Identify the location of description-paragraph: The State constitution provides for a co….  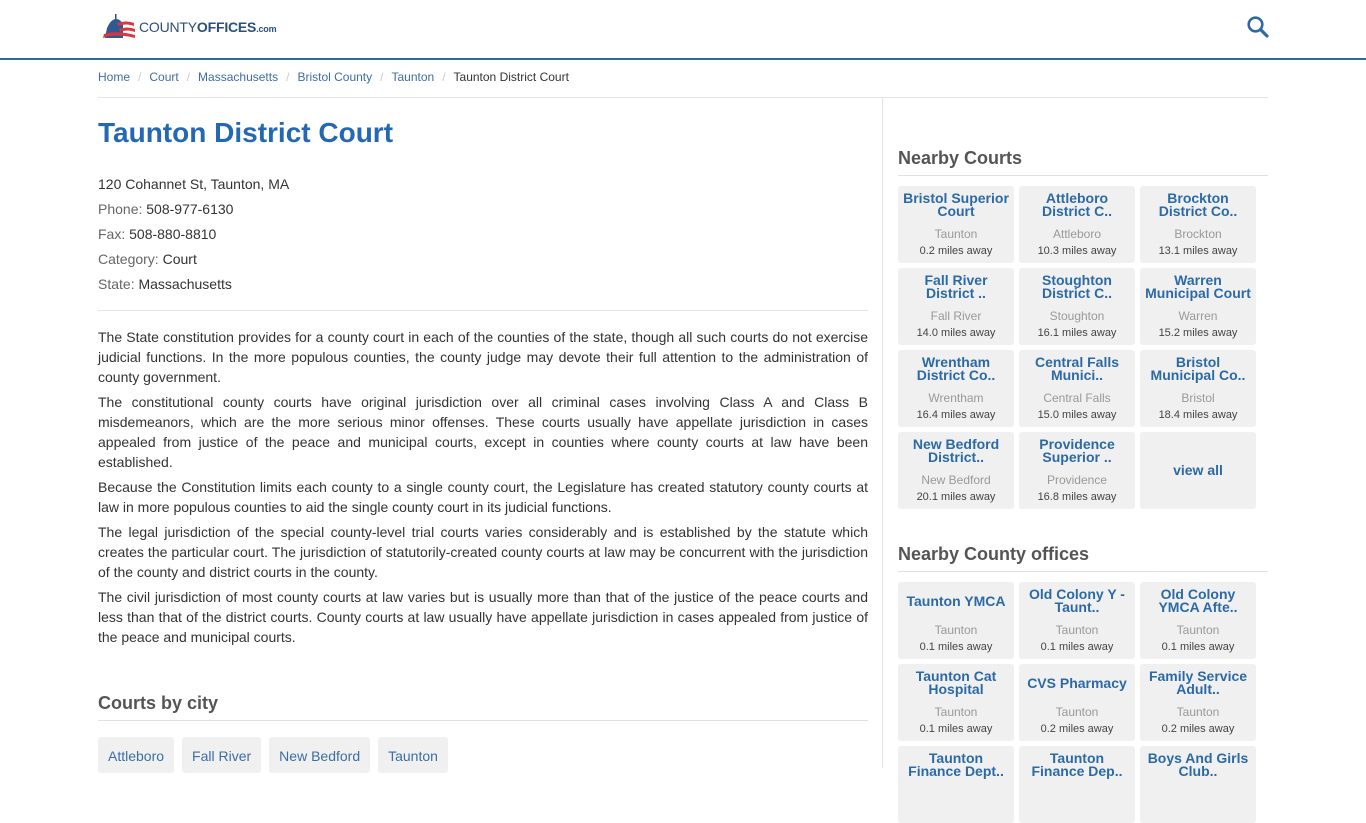
(483, 357).